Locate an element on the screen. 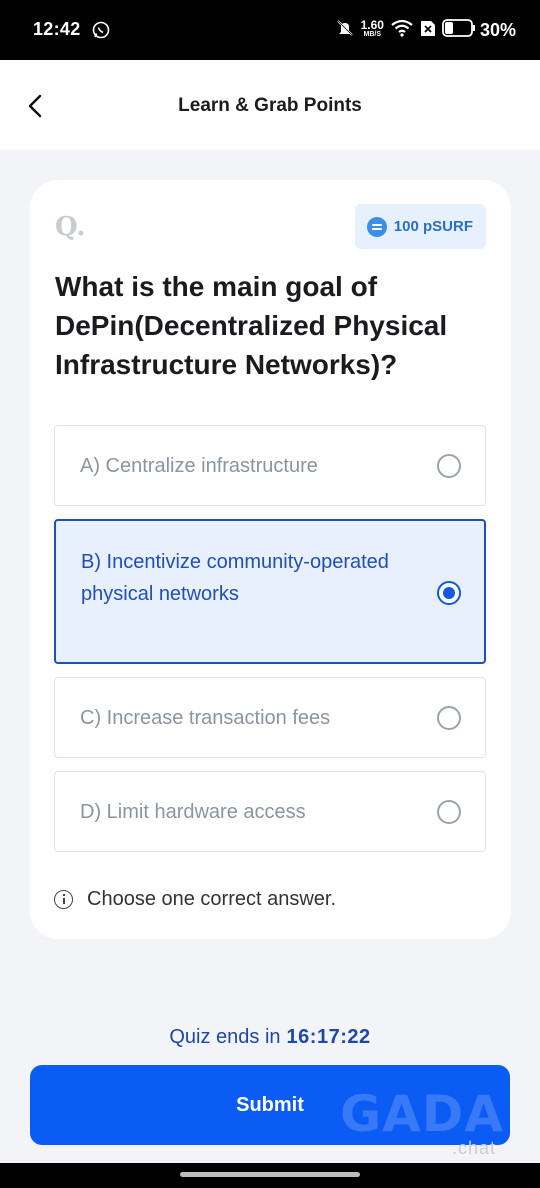 The height and width of the screenshot is (1188, 540). option-label: C) Increase transaction fees is located at coordinates (205, 718).